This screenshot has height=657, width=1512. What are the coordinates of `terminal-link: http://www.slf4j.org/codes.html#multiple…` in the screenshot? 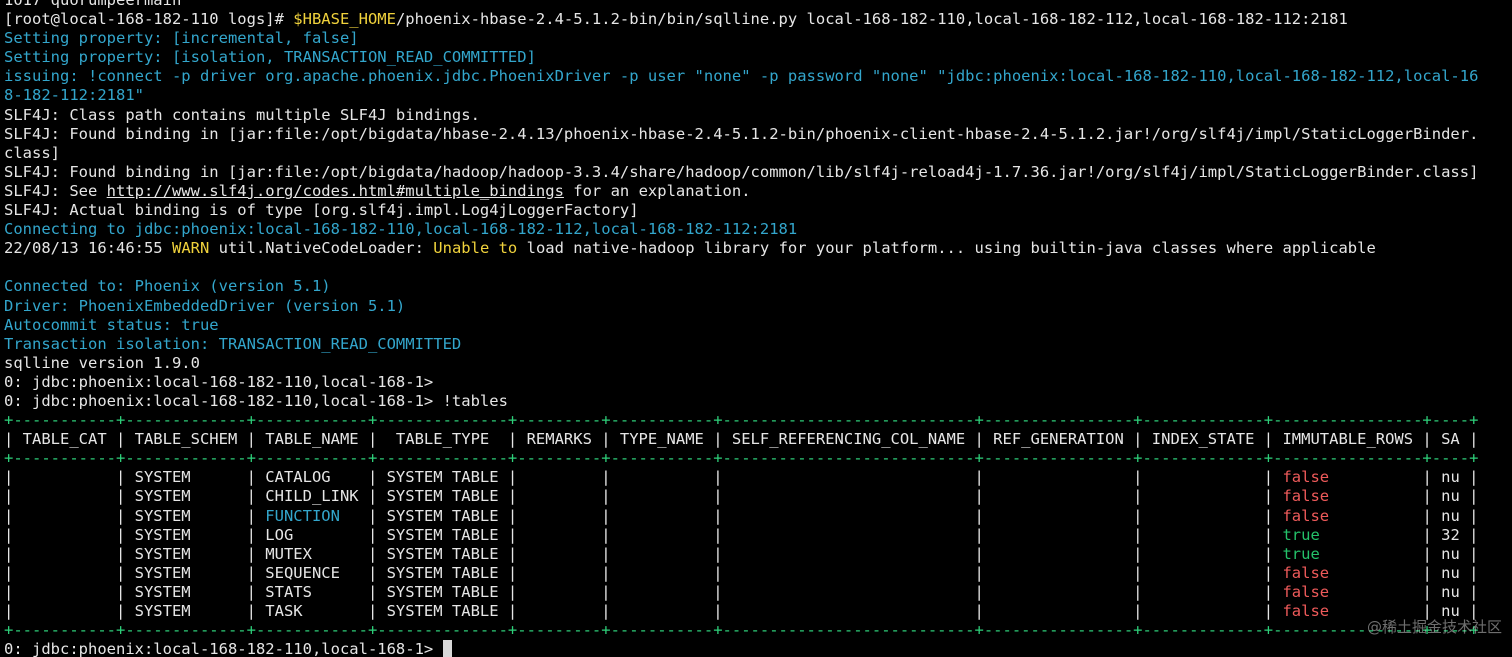 It's located at (335, 191).